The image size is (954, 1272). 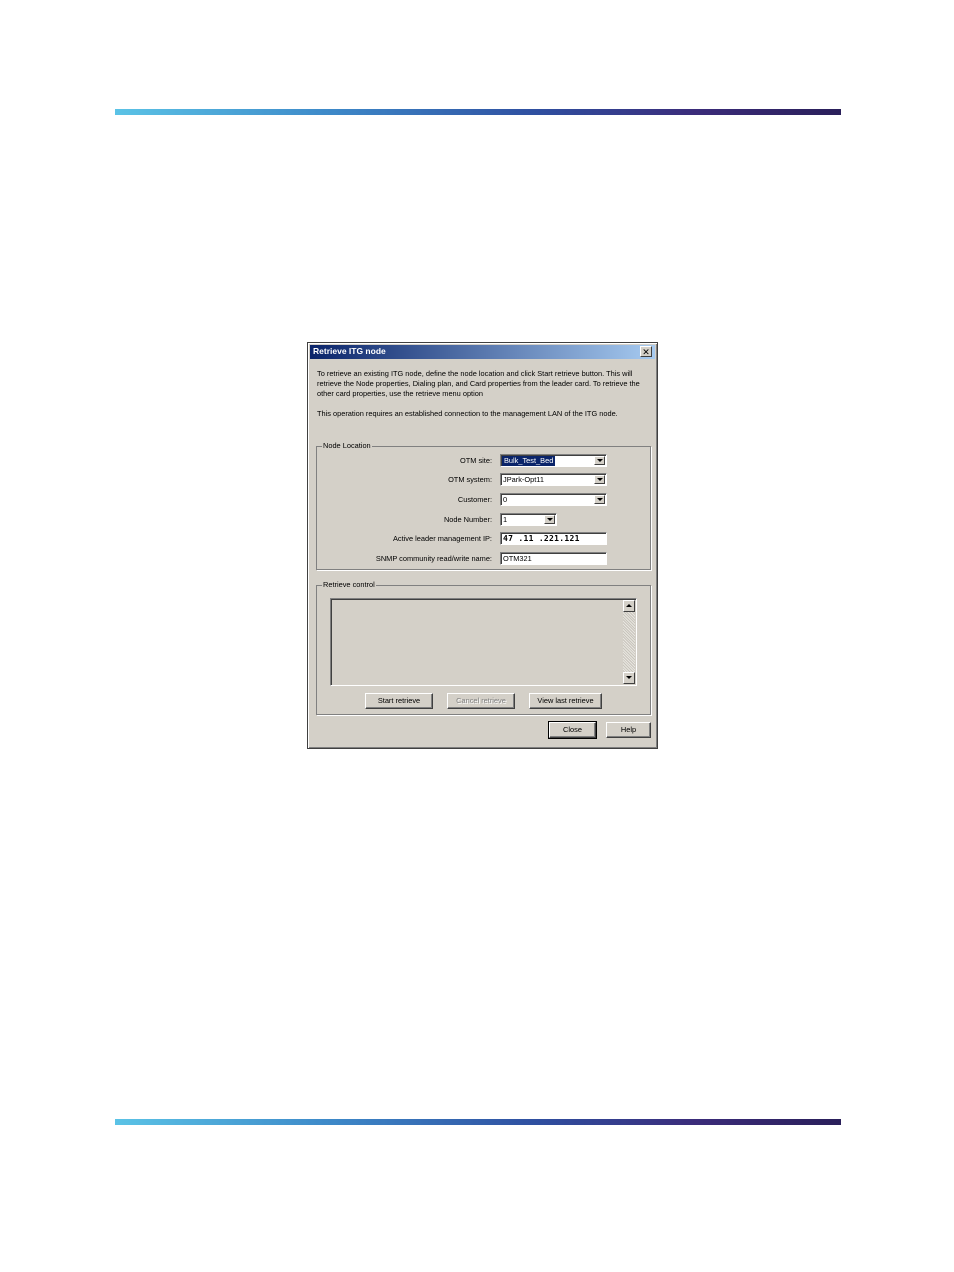 What do you see at coordinates (505, 499) in the screenshot?
I see `customer-value: 0` at bounding box center [505, 499].